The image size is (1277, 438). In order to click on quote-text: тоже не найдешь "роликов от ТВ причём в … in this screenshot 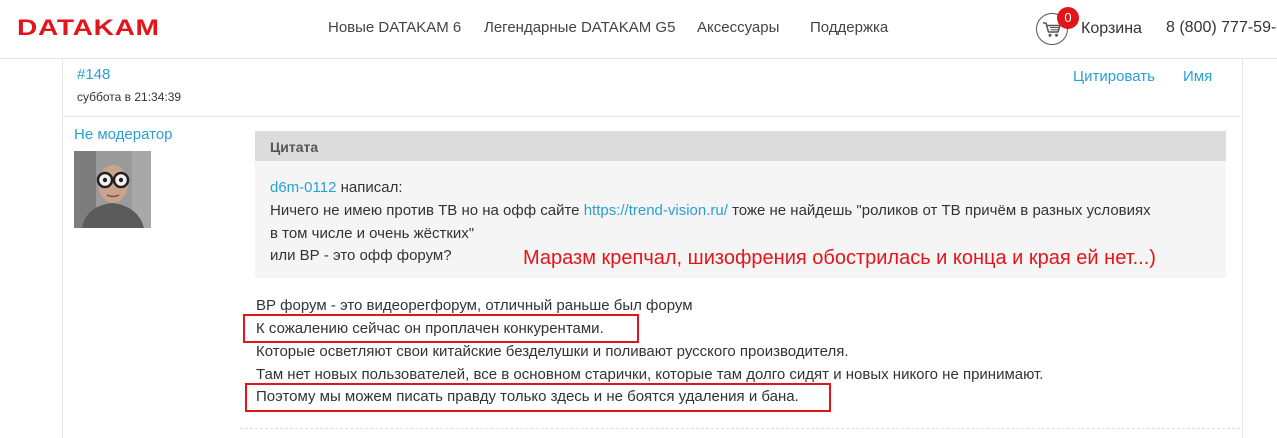, I will do `click(939, 210)`.